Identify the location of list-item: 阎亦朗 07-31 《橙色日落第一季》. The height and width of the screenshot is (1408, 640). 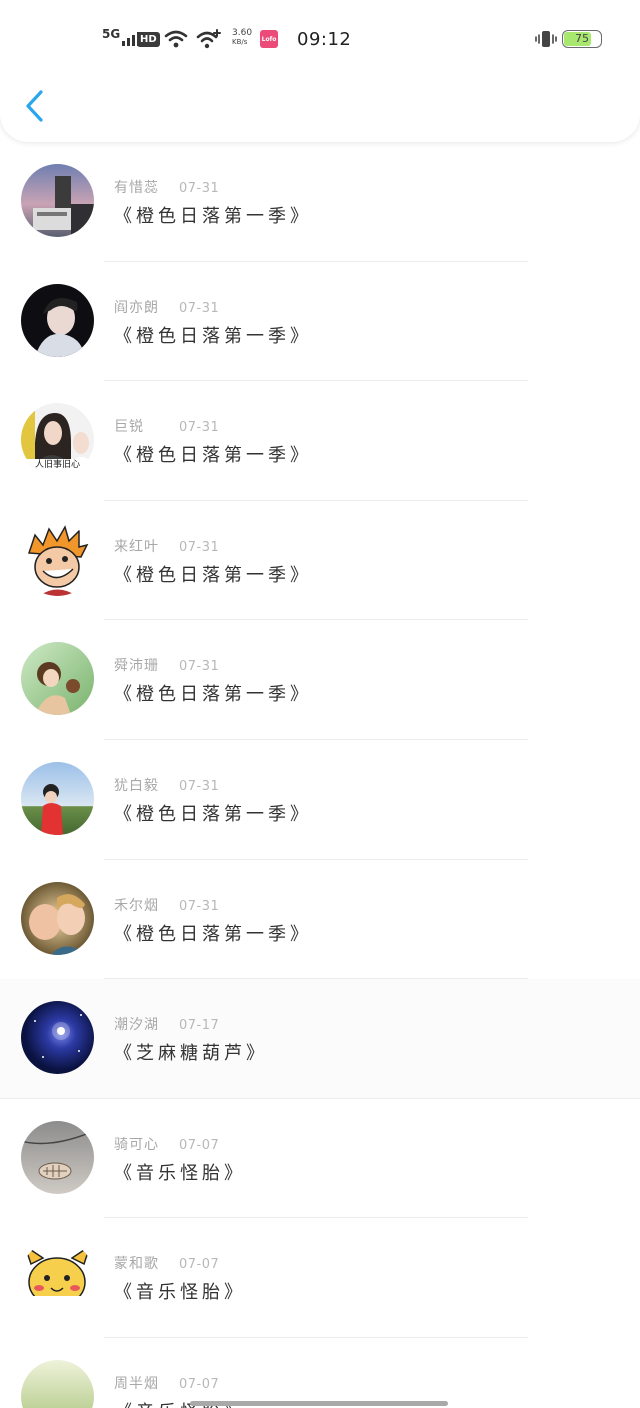
(320, 322).